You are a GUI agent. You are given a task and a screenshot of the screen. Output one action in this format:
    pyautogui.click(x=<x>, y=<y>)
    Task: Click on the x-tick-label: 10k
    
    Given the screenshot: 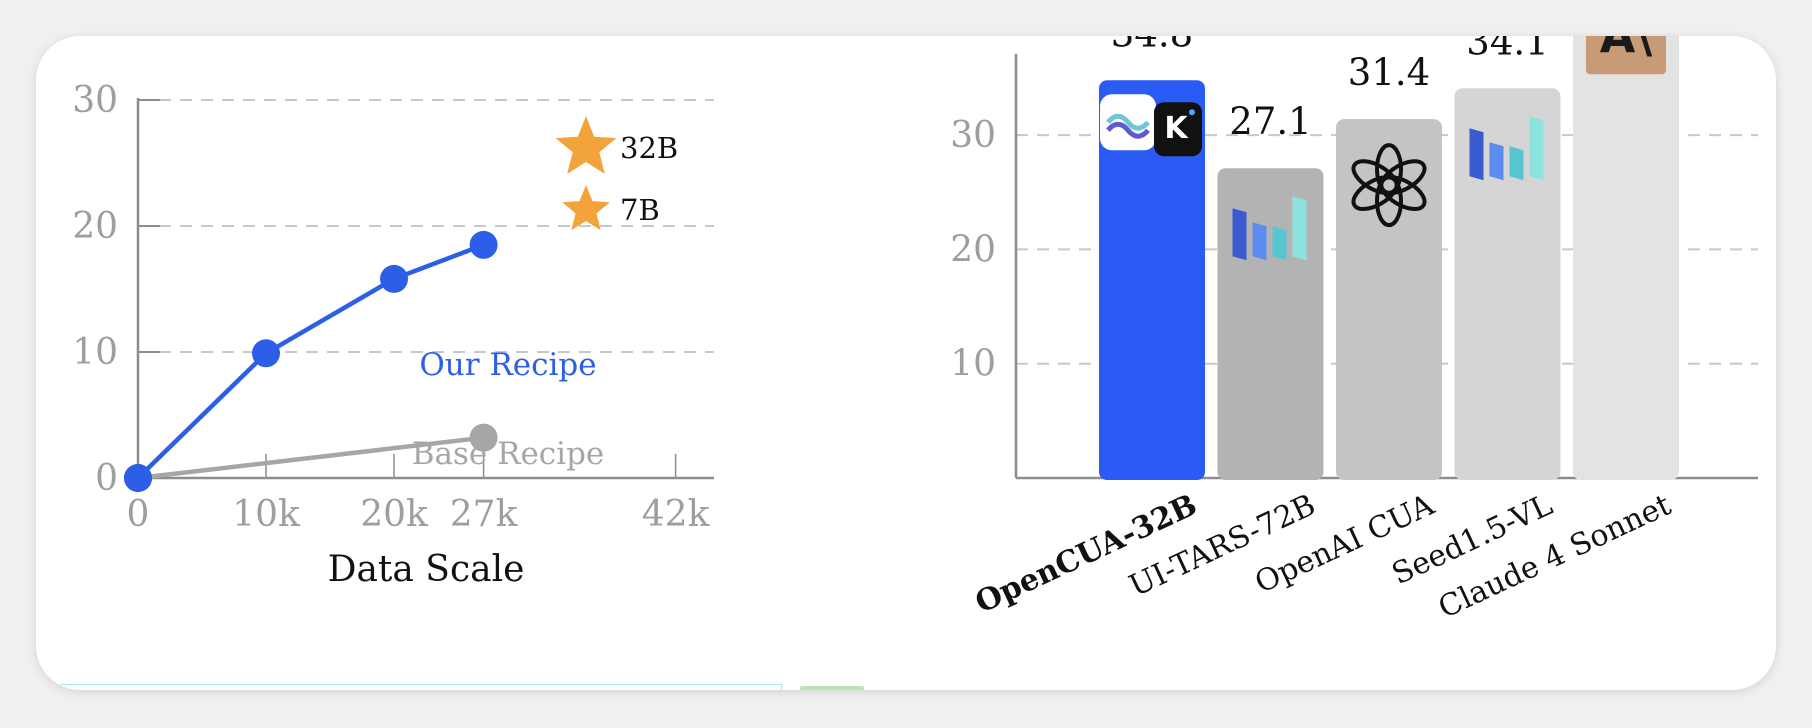 What is the action you would take?
    pyautogui.click(x=266, y=514)
    